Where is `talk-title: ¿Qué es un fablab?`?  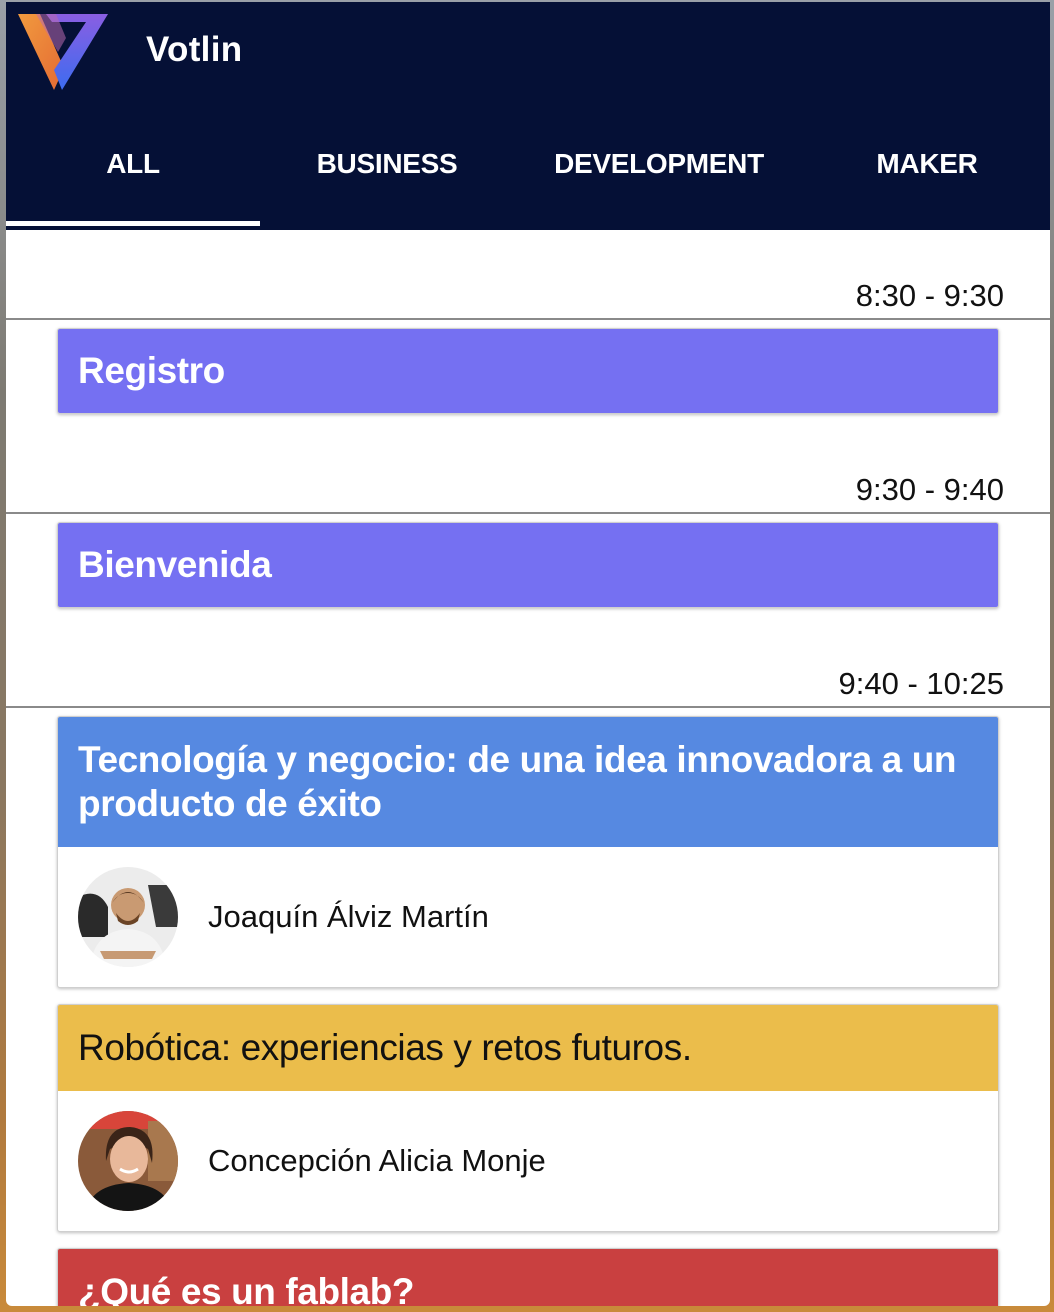 talk-title: ¿Qué es un fablab? is located at coordinates (246, 1288).